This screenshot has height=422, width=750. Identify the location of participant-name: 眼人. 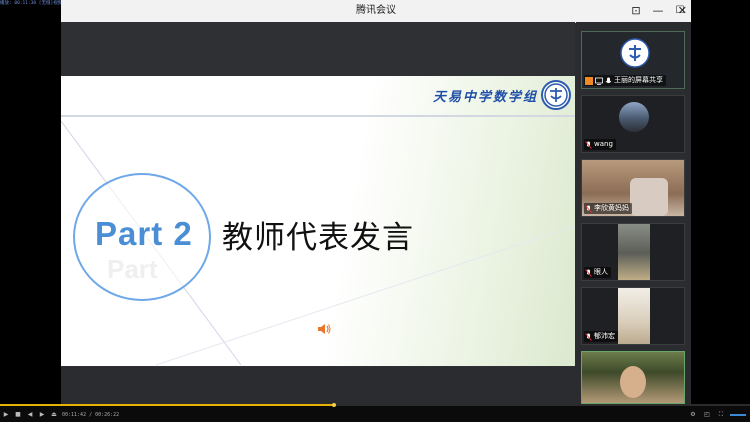
(601, 272).